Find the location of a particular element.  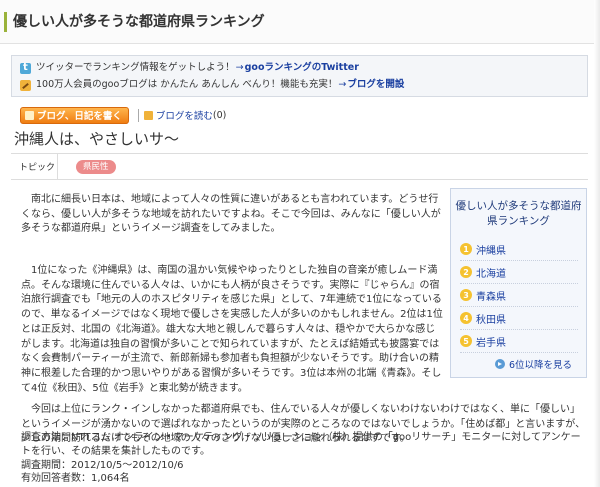

topic-tag: 県民性 is located at coordinates (96, 166).